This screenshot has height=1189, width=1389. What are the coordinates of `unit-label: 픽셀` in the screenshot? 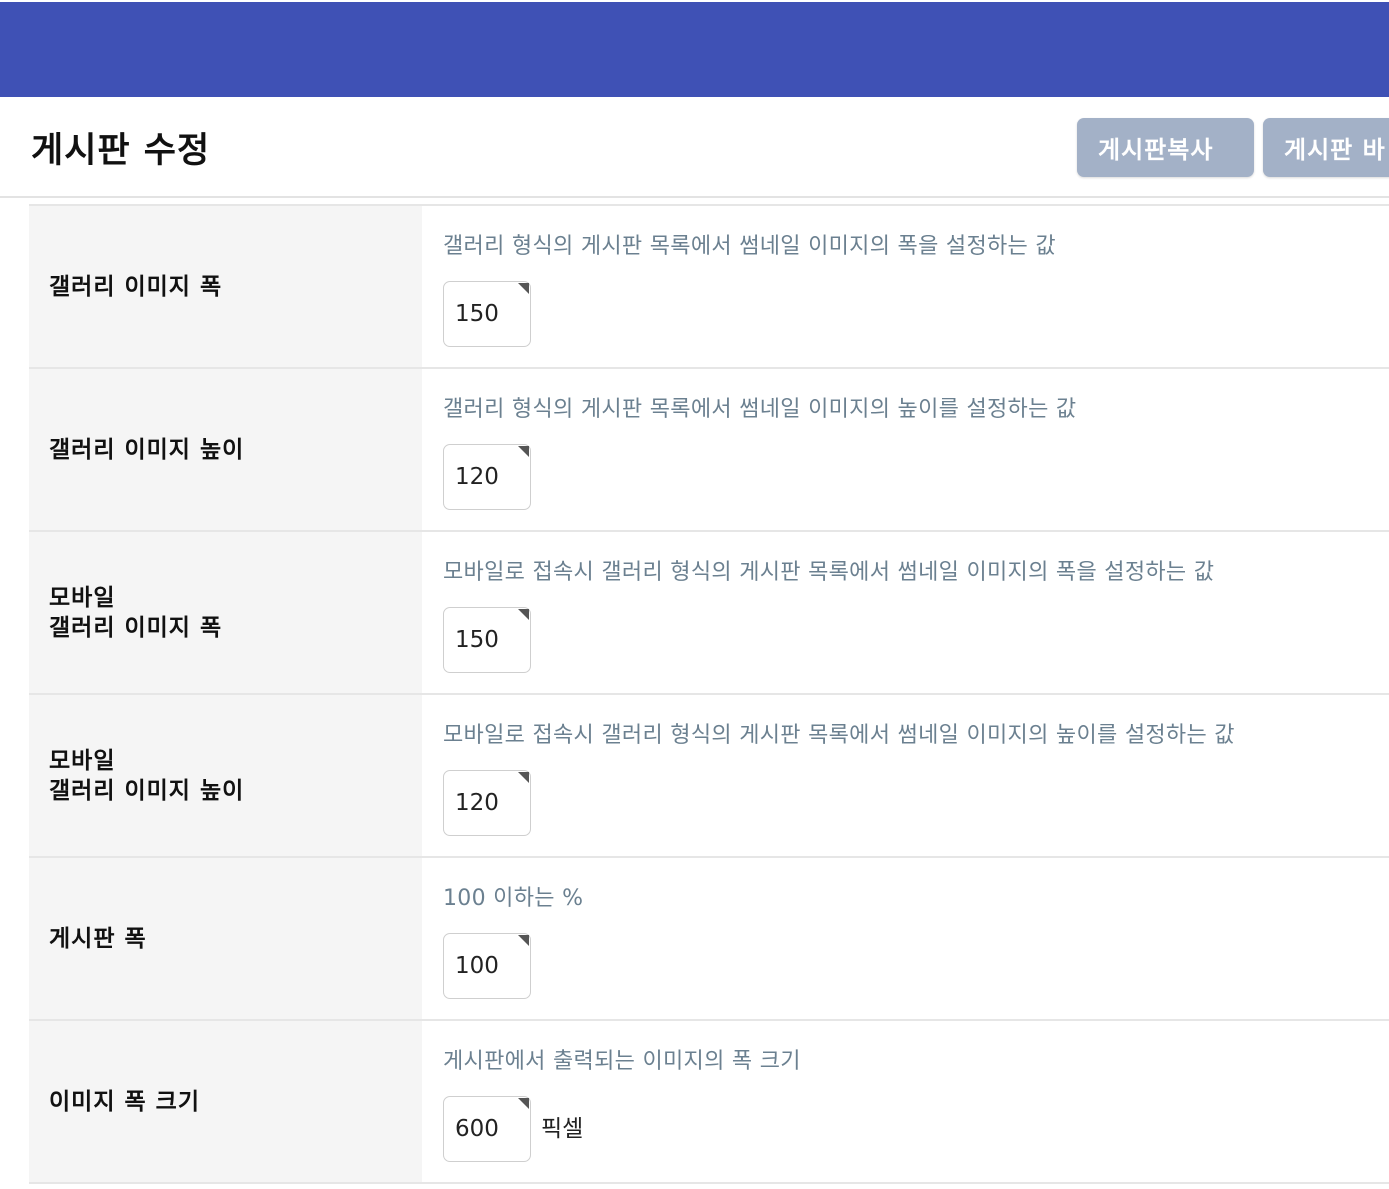 It's located at (562, 1129).